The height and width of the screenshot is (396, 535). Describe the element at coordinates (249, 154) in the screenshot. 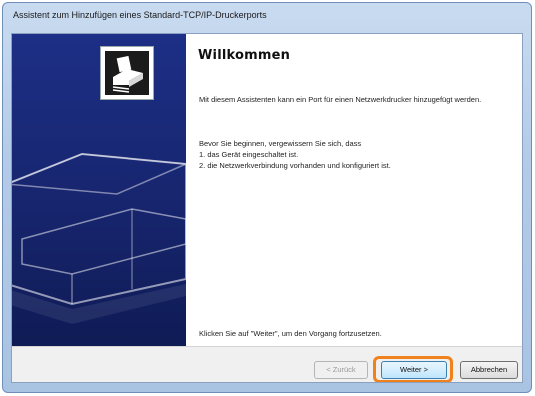

I see `checklist-item: 1. das Gerät eingeschaltet ist.` at that location.